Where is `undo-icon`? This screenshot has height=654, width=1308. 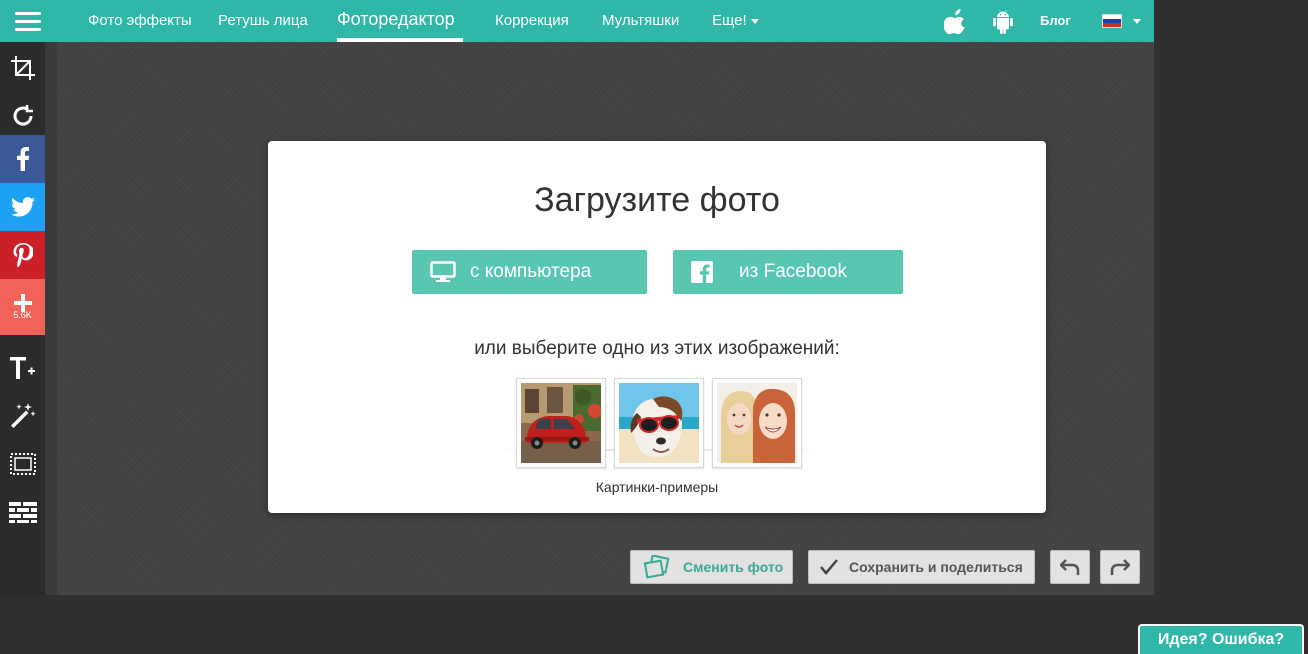
undo-icon is located at coordinates (1070, 567).